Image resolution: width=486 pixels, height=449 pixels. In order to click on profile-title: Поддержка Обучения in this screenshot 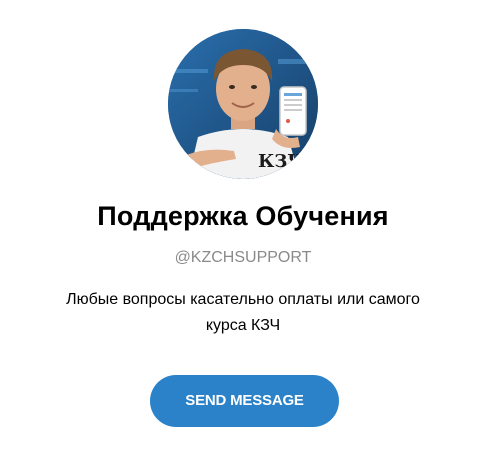, I will do `click(243, 216)`.